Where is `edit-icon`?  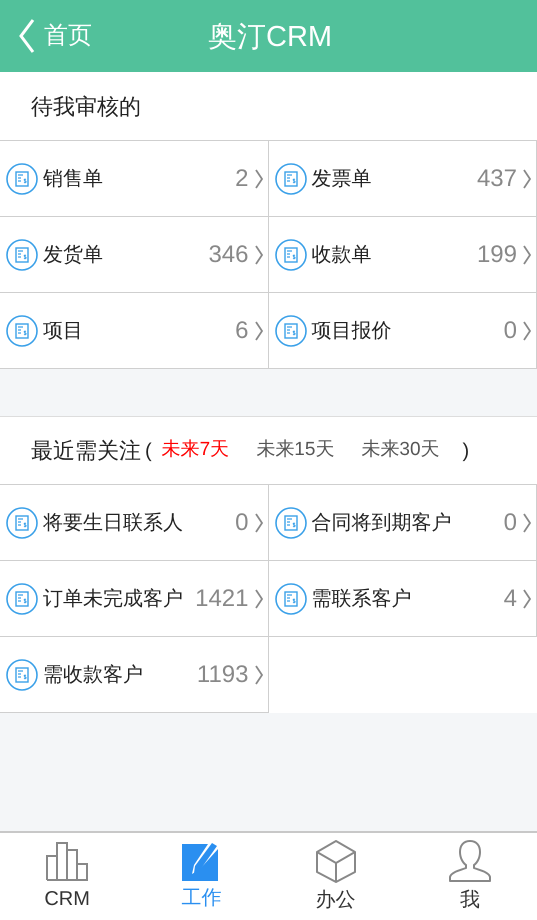
edit-icon is located at coordinates (201, 860).